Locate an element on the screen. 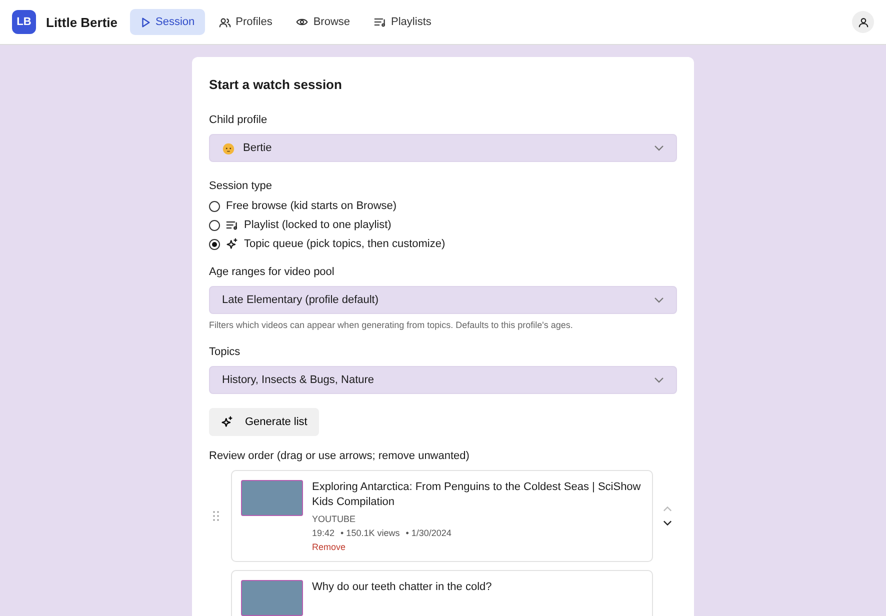 Image resolution: width=886 pixels, height=616 pixels. option-label: Playlist (locked to one playlist) is located at coordinates (318, 225).